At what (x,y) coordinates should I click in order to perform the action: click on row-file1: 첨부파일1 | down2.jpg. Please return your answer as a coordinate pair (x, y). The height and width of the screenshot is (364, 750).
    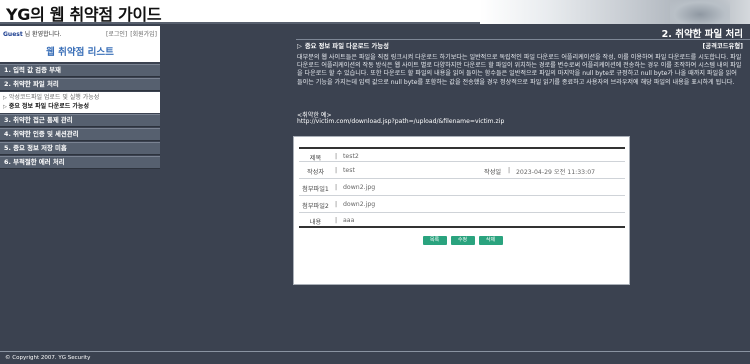
    Looking at the image, I should click on (462, 187).